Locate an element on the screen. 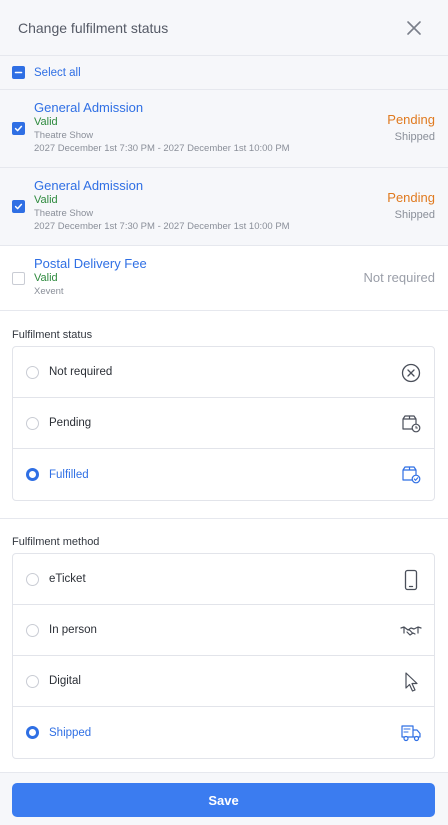  save-button: Save is located at coordinates (223, 800).